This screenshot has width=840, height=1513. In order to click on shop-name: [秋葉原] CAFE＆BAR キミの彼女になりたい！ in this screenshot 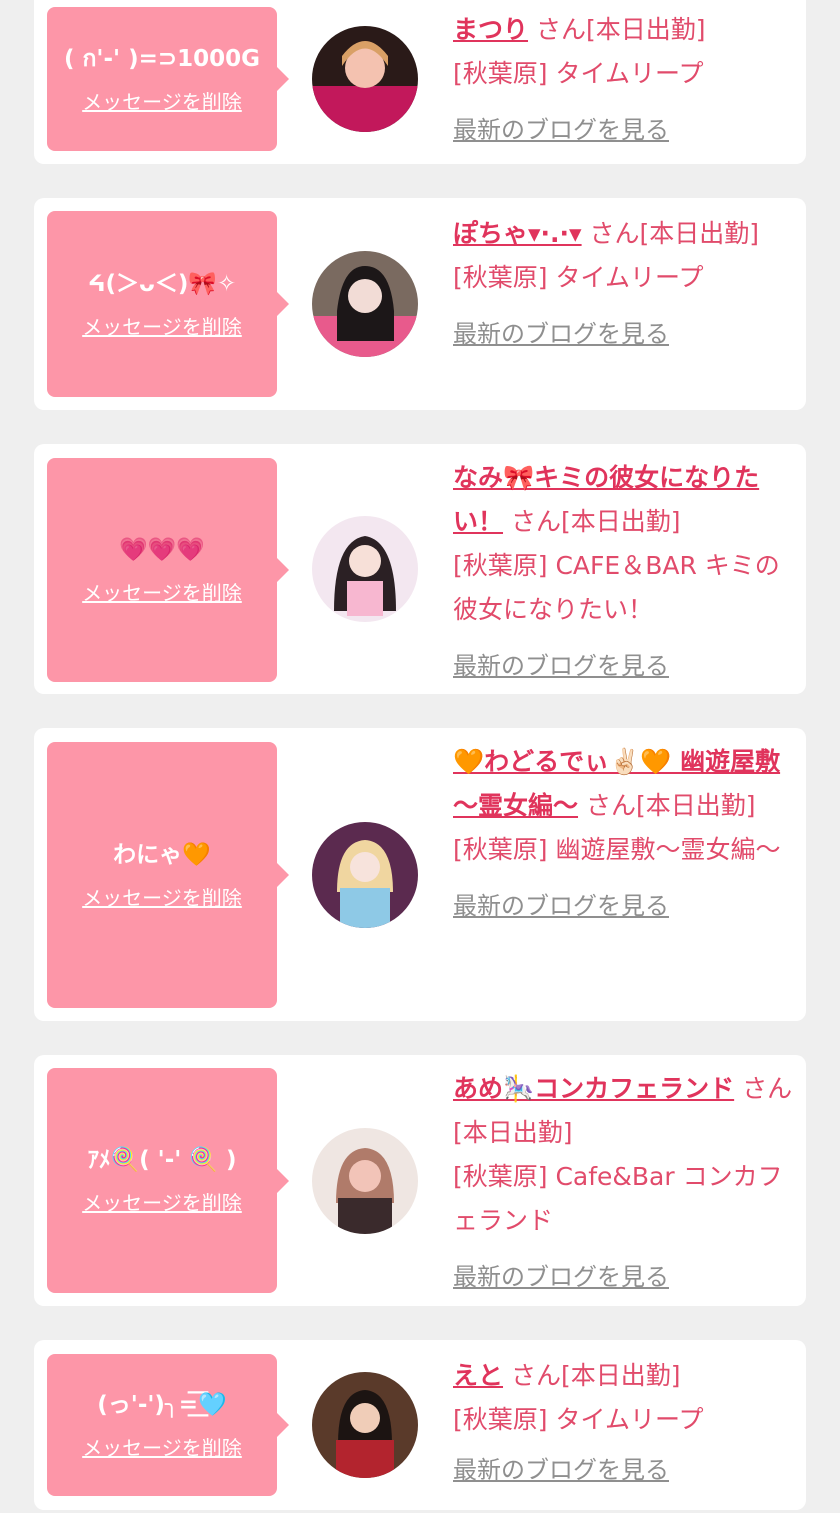, I will do `click(616, 587)`.